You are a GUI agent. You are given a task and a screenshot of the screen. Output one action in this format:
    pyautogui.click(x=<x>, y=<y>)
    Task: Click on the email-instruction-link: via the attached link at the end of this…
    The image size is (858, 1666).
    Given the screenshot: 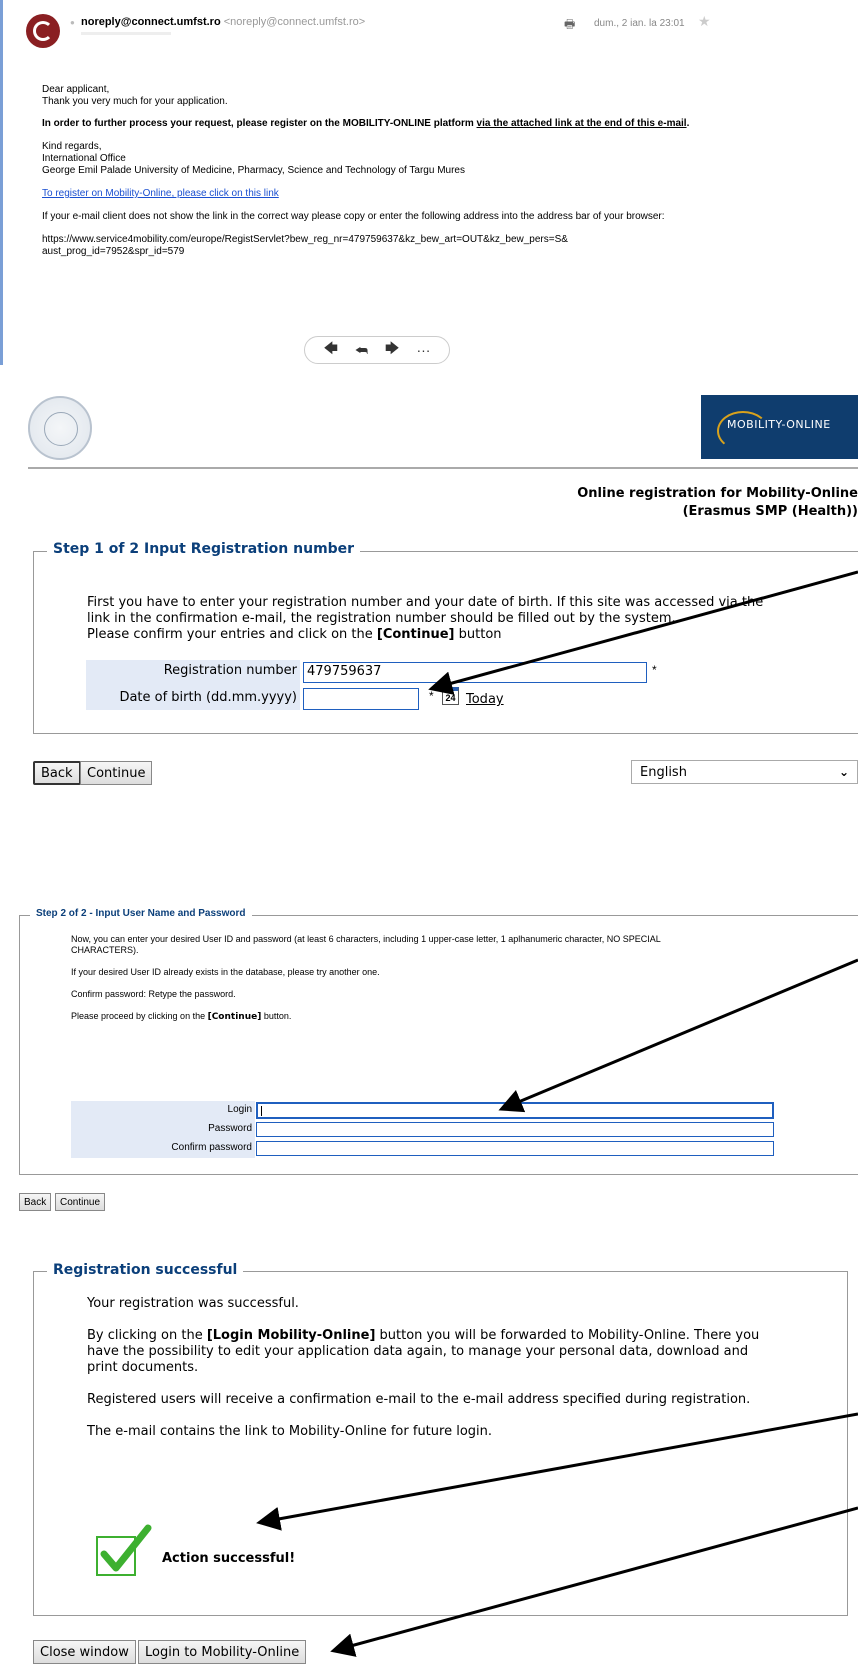 What is the action you would take?
    pyautogui.click(x=582, y=123)
    